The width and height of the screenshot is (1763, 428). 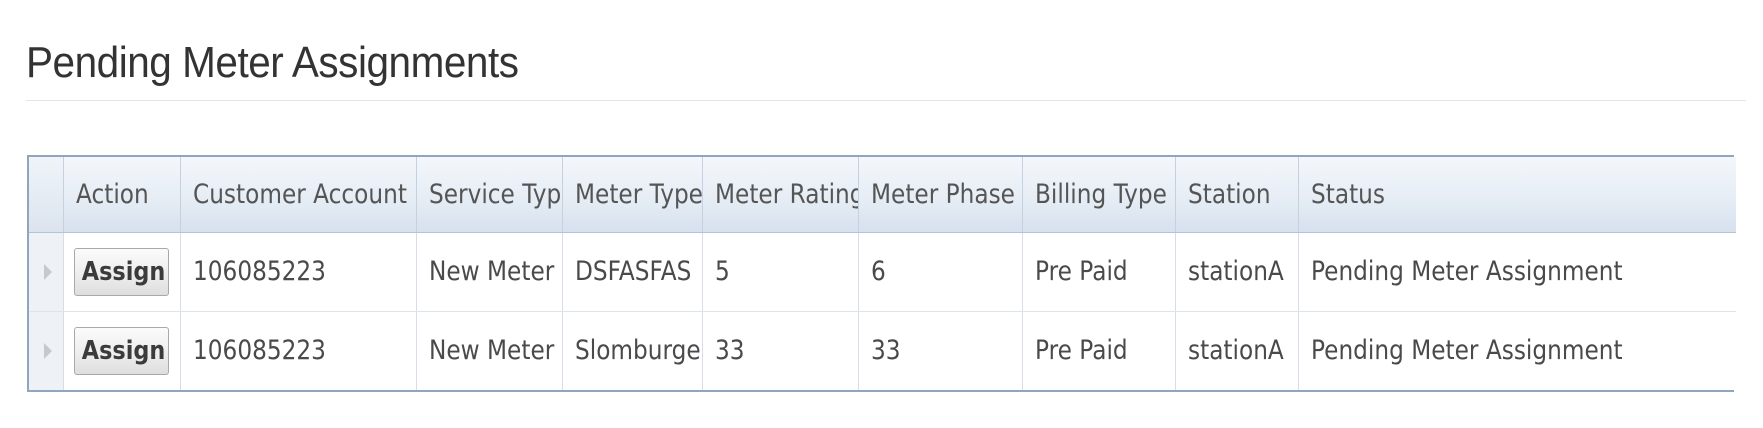 What do you see at coordinates (272, 62) in the screenshot?
I see `page-title: Pending Meter Assignments` at bounding box center [272, 62].